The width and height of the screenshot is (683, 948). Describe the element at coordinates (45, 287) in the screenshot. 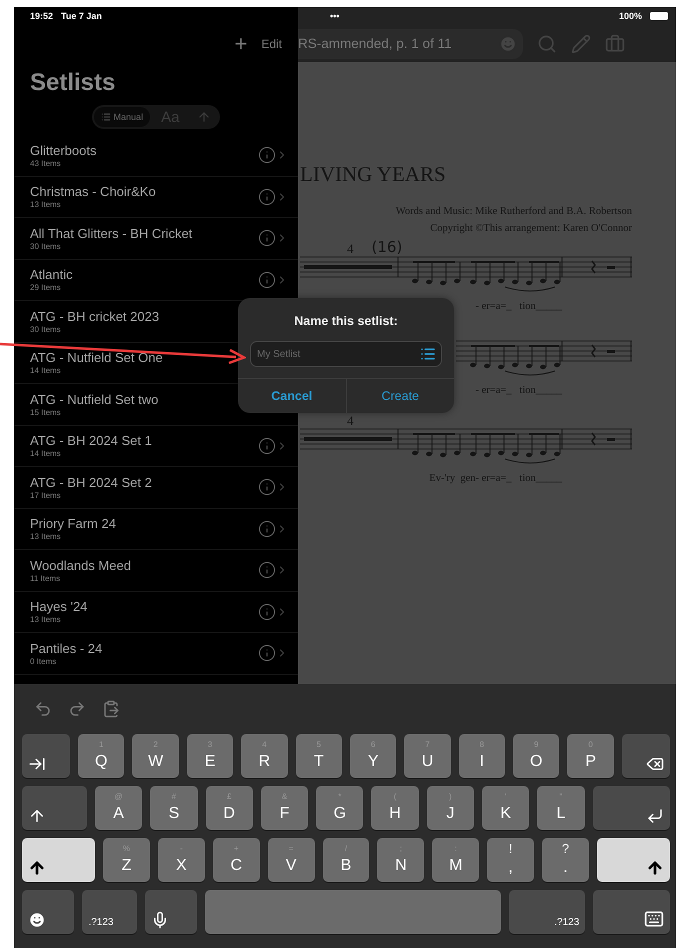

I see `setlist-count: 29 Items` at that location.